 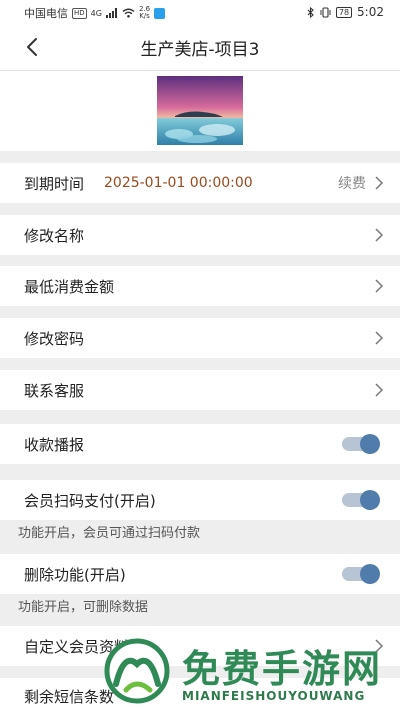 I want to click on row-label: 到期时间, so click(x=54, y=183).